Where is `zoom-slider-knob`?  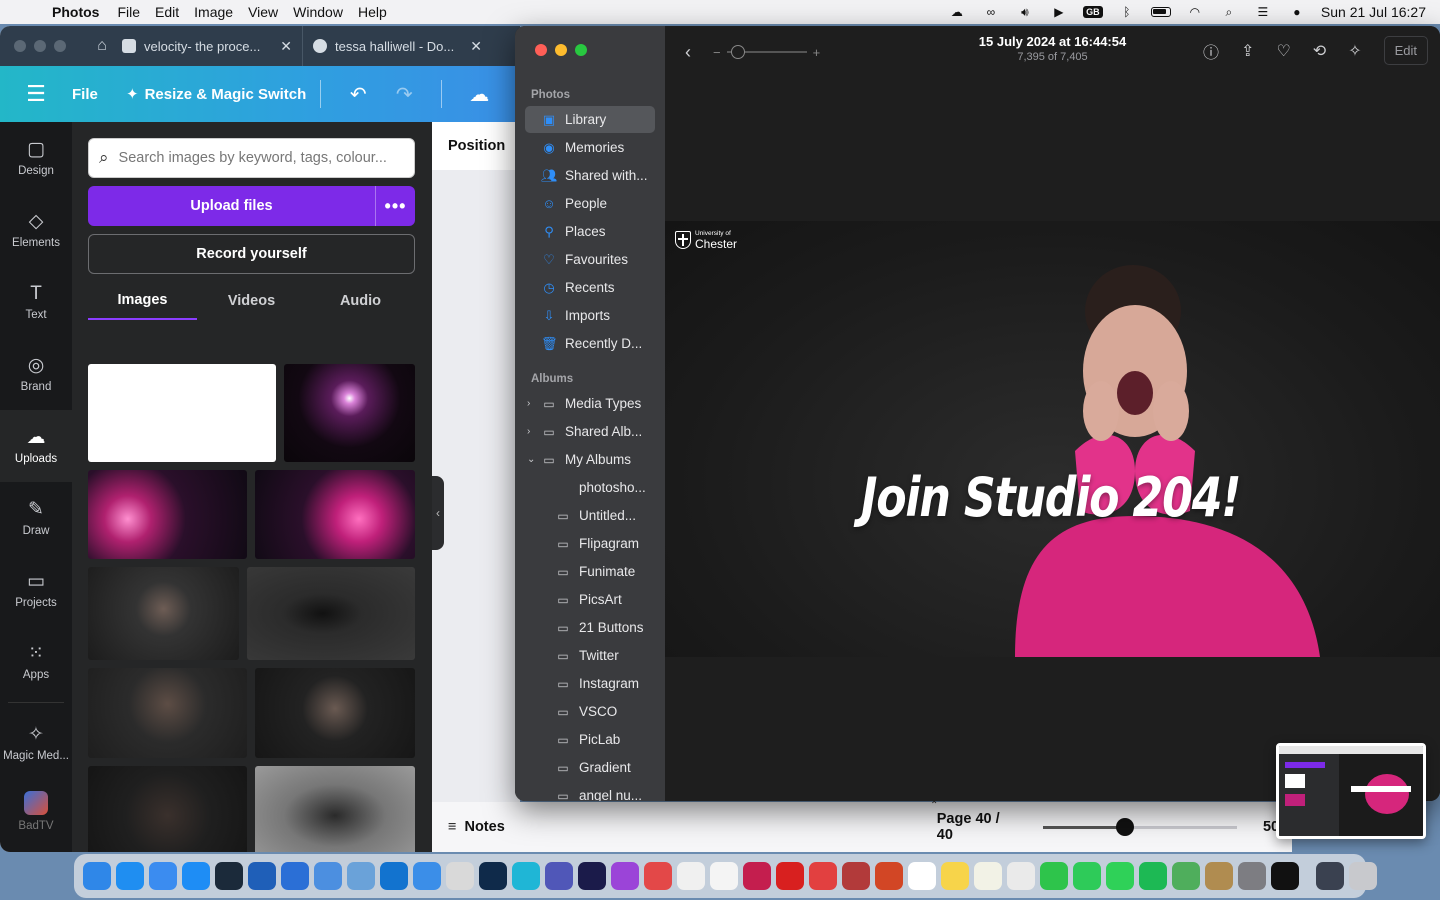 zoom-slider-knob is located at coordinates (1124, 826).